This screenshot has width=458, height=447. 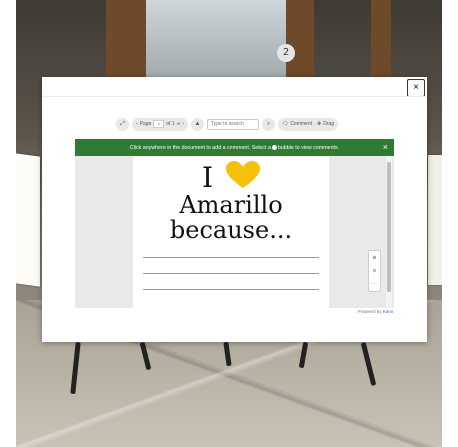 I want to click on scrollbar-thumb, so click(x=389, y=227).